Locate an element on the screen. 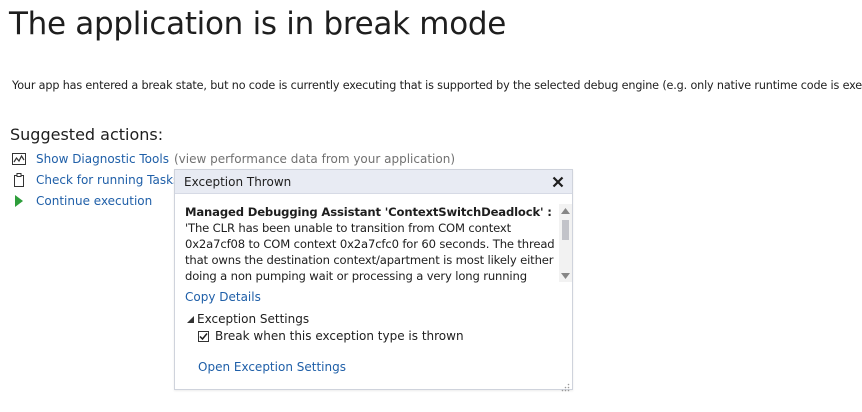 The height and width of the screenshot is (412, 862). continue-execution-link: Continue execution is located at coordinates (94, 201).